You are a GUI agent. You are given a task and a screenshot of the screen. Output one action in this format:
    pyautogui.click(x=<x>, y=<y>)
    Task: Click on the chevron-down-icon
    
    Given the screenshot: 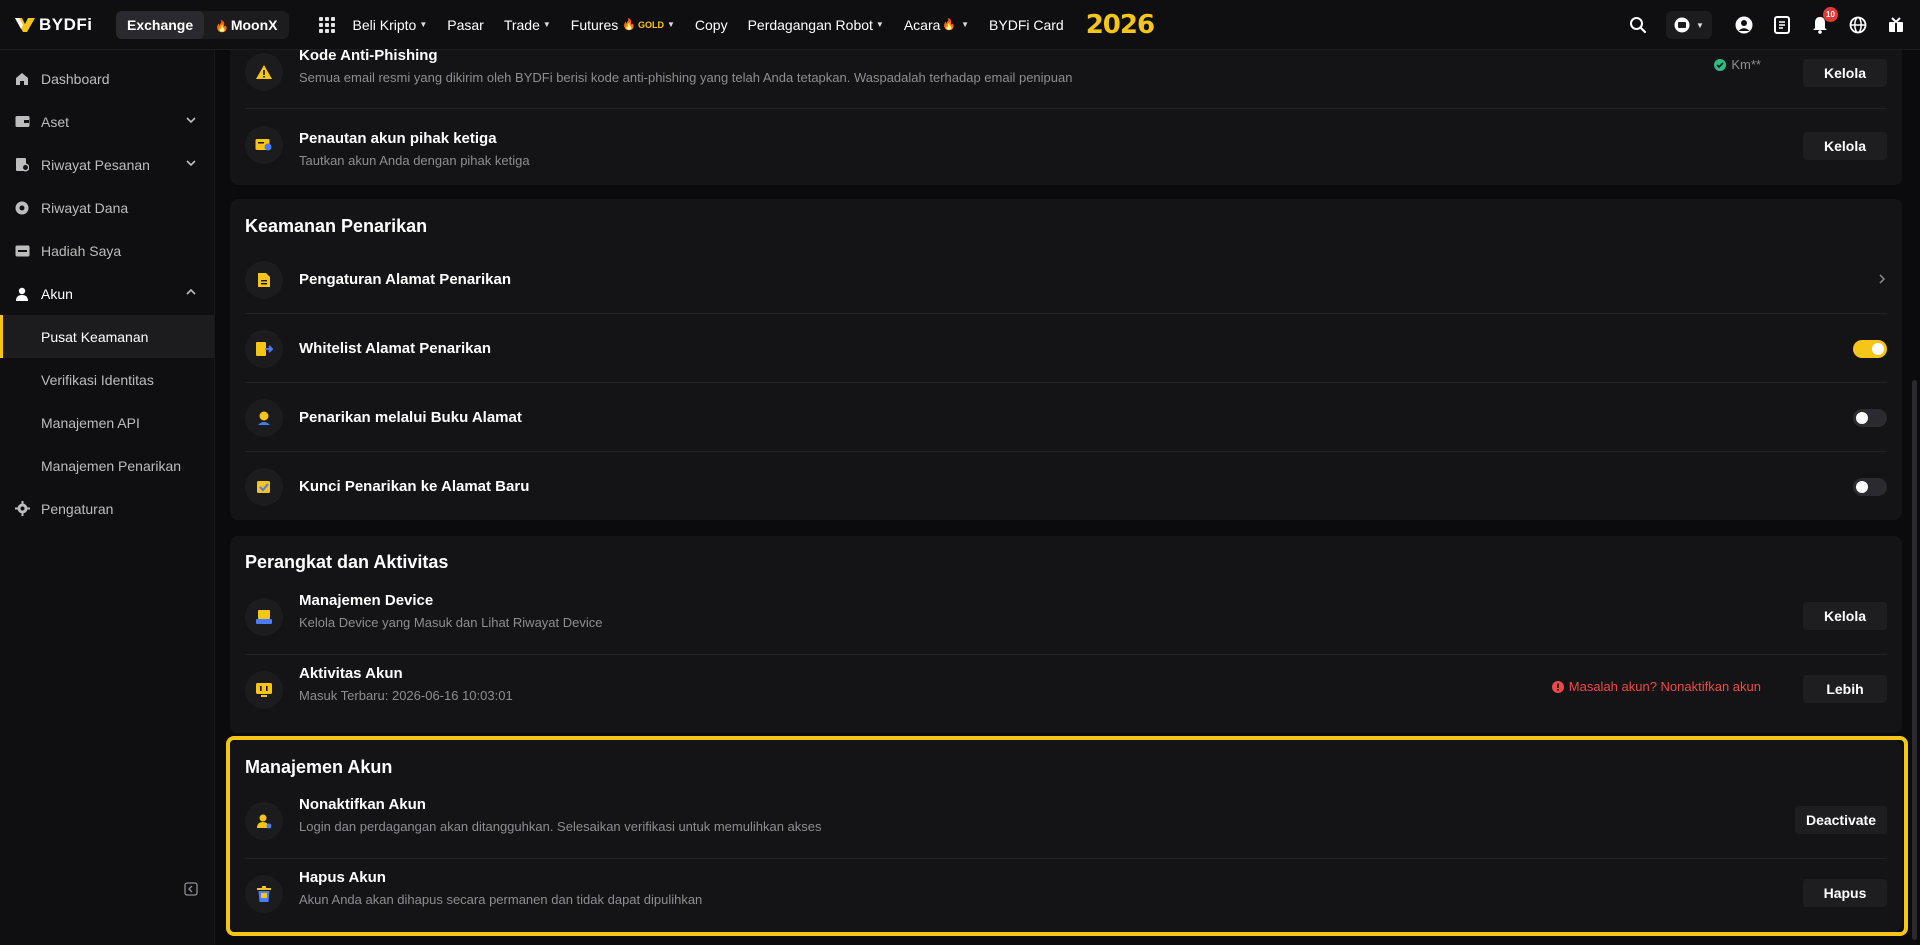 What is the action you would take?
    pyautogui.click(x=191, y=120)
    